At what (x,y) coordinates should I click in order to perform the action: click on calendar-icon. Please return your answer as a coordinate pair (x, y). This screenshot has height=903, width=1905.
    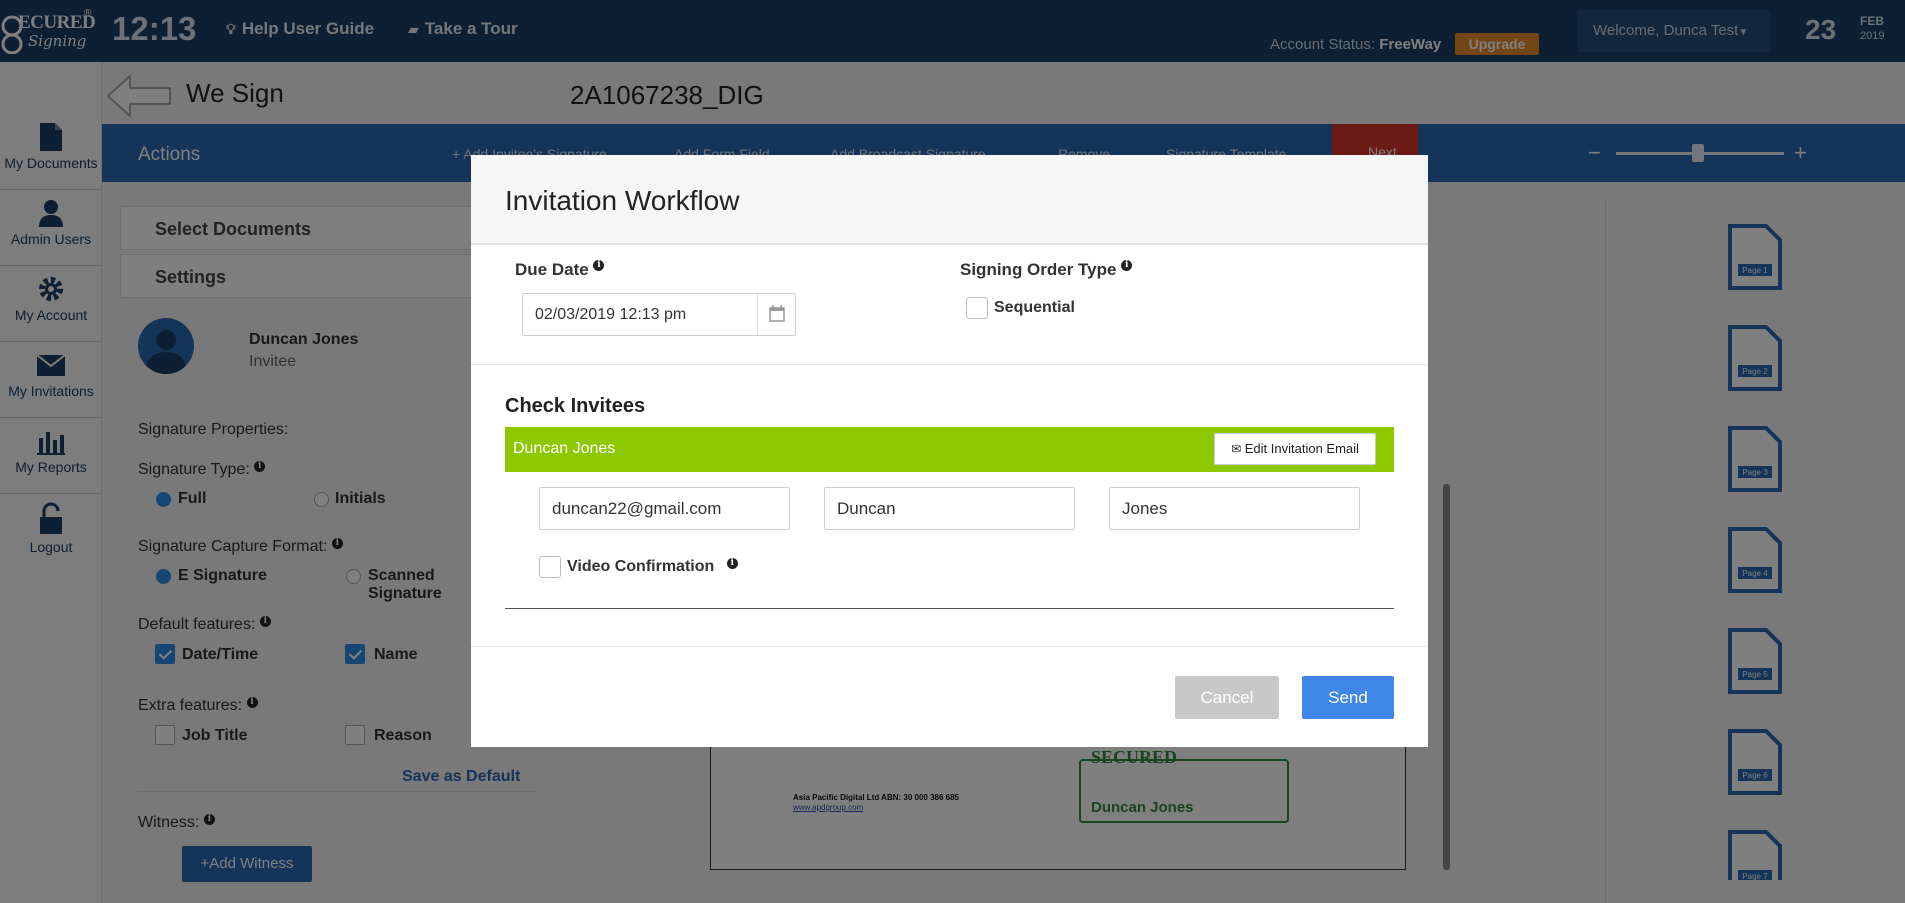
    Looking at the image, I should click on (777, 313).